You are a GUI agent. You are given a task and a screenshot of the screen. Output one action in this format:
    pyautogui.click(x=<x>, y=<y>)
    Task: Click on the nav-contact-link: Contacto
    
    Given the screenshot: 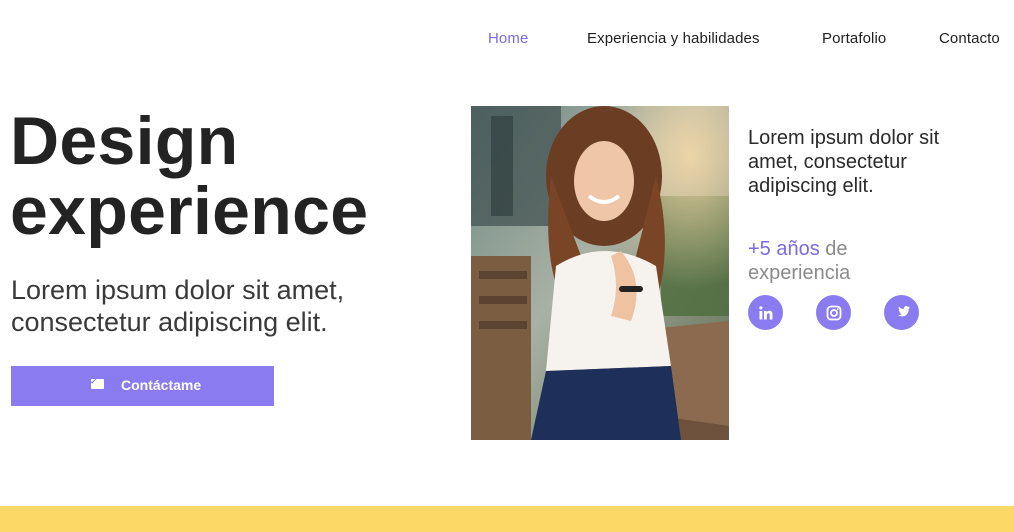 What is the action you would take?
    pyautogui.click(x=969, y=38)
    